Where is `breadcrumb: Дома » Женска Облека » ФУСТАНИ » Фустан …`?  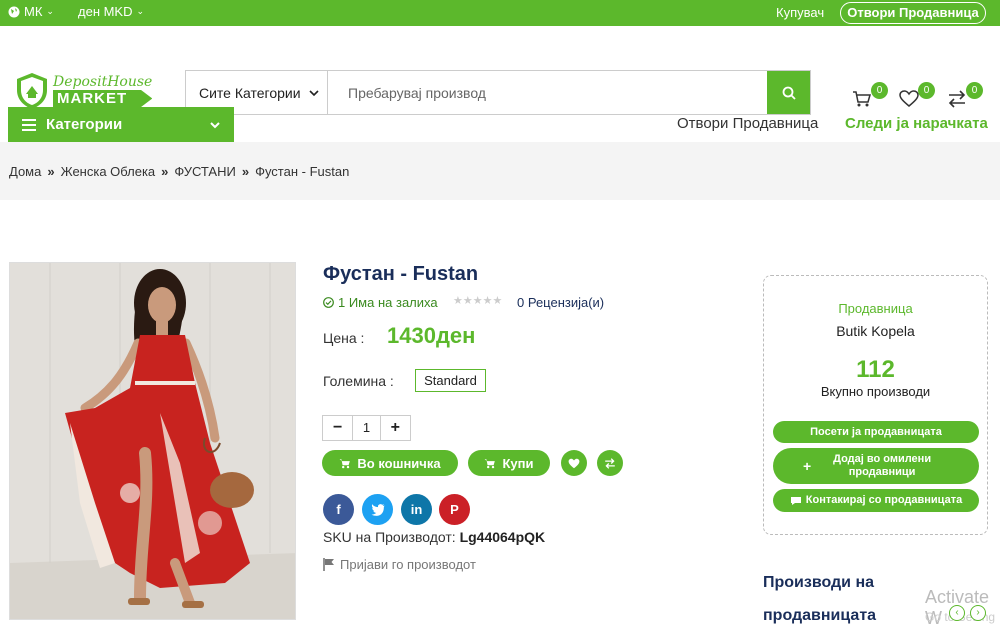 breadcrumb: Дома » Женска Облека » ФУСТАНИ » Фустан … is located at coordinates (500, 171).